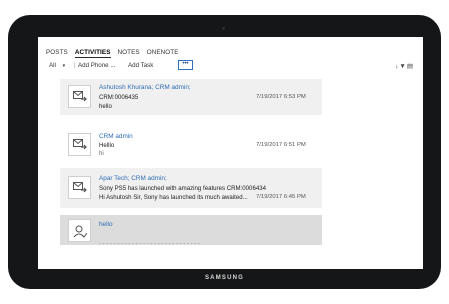 This screenshot has height=304, width=449. Describe the element at coordinates (223, 28) in the screenshot. I see `camera-dot` at that location.